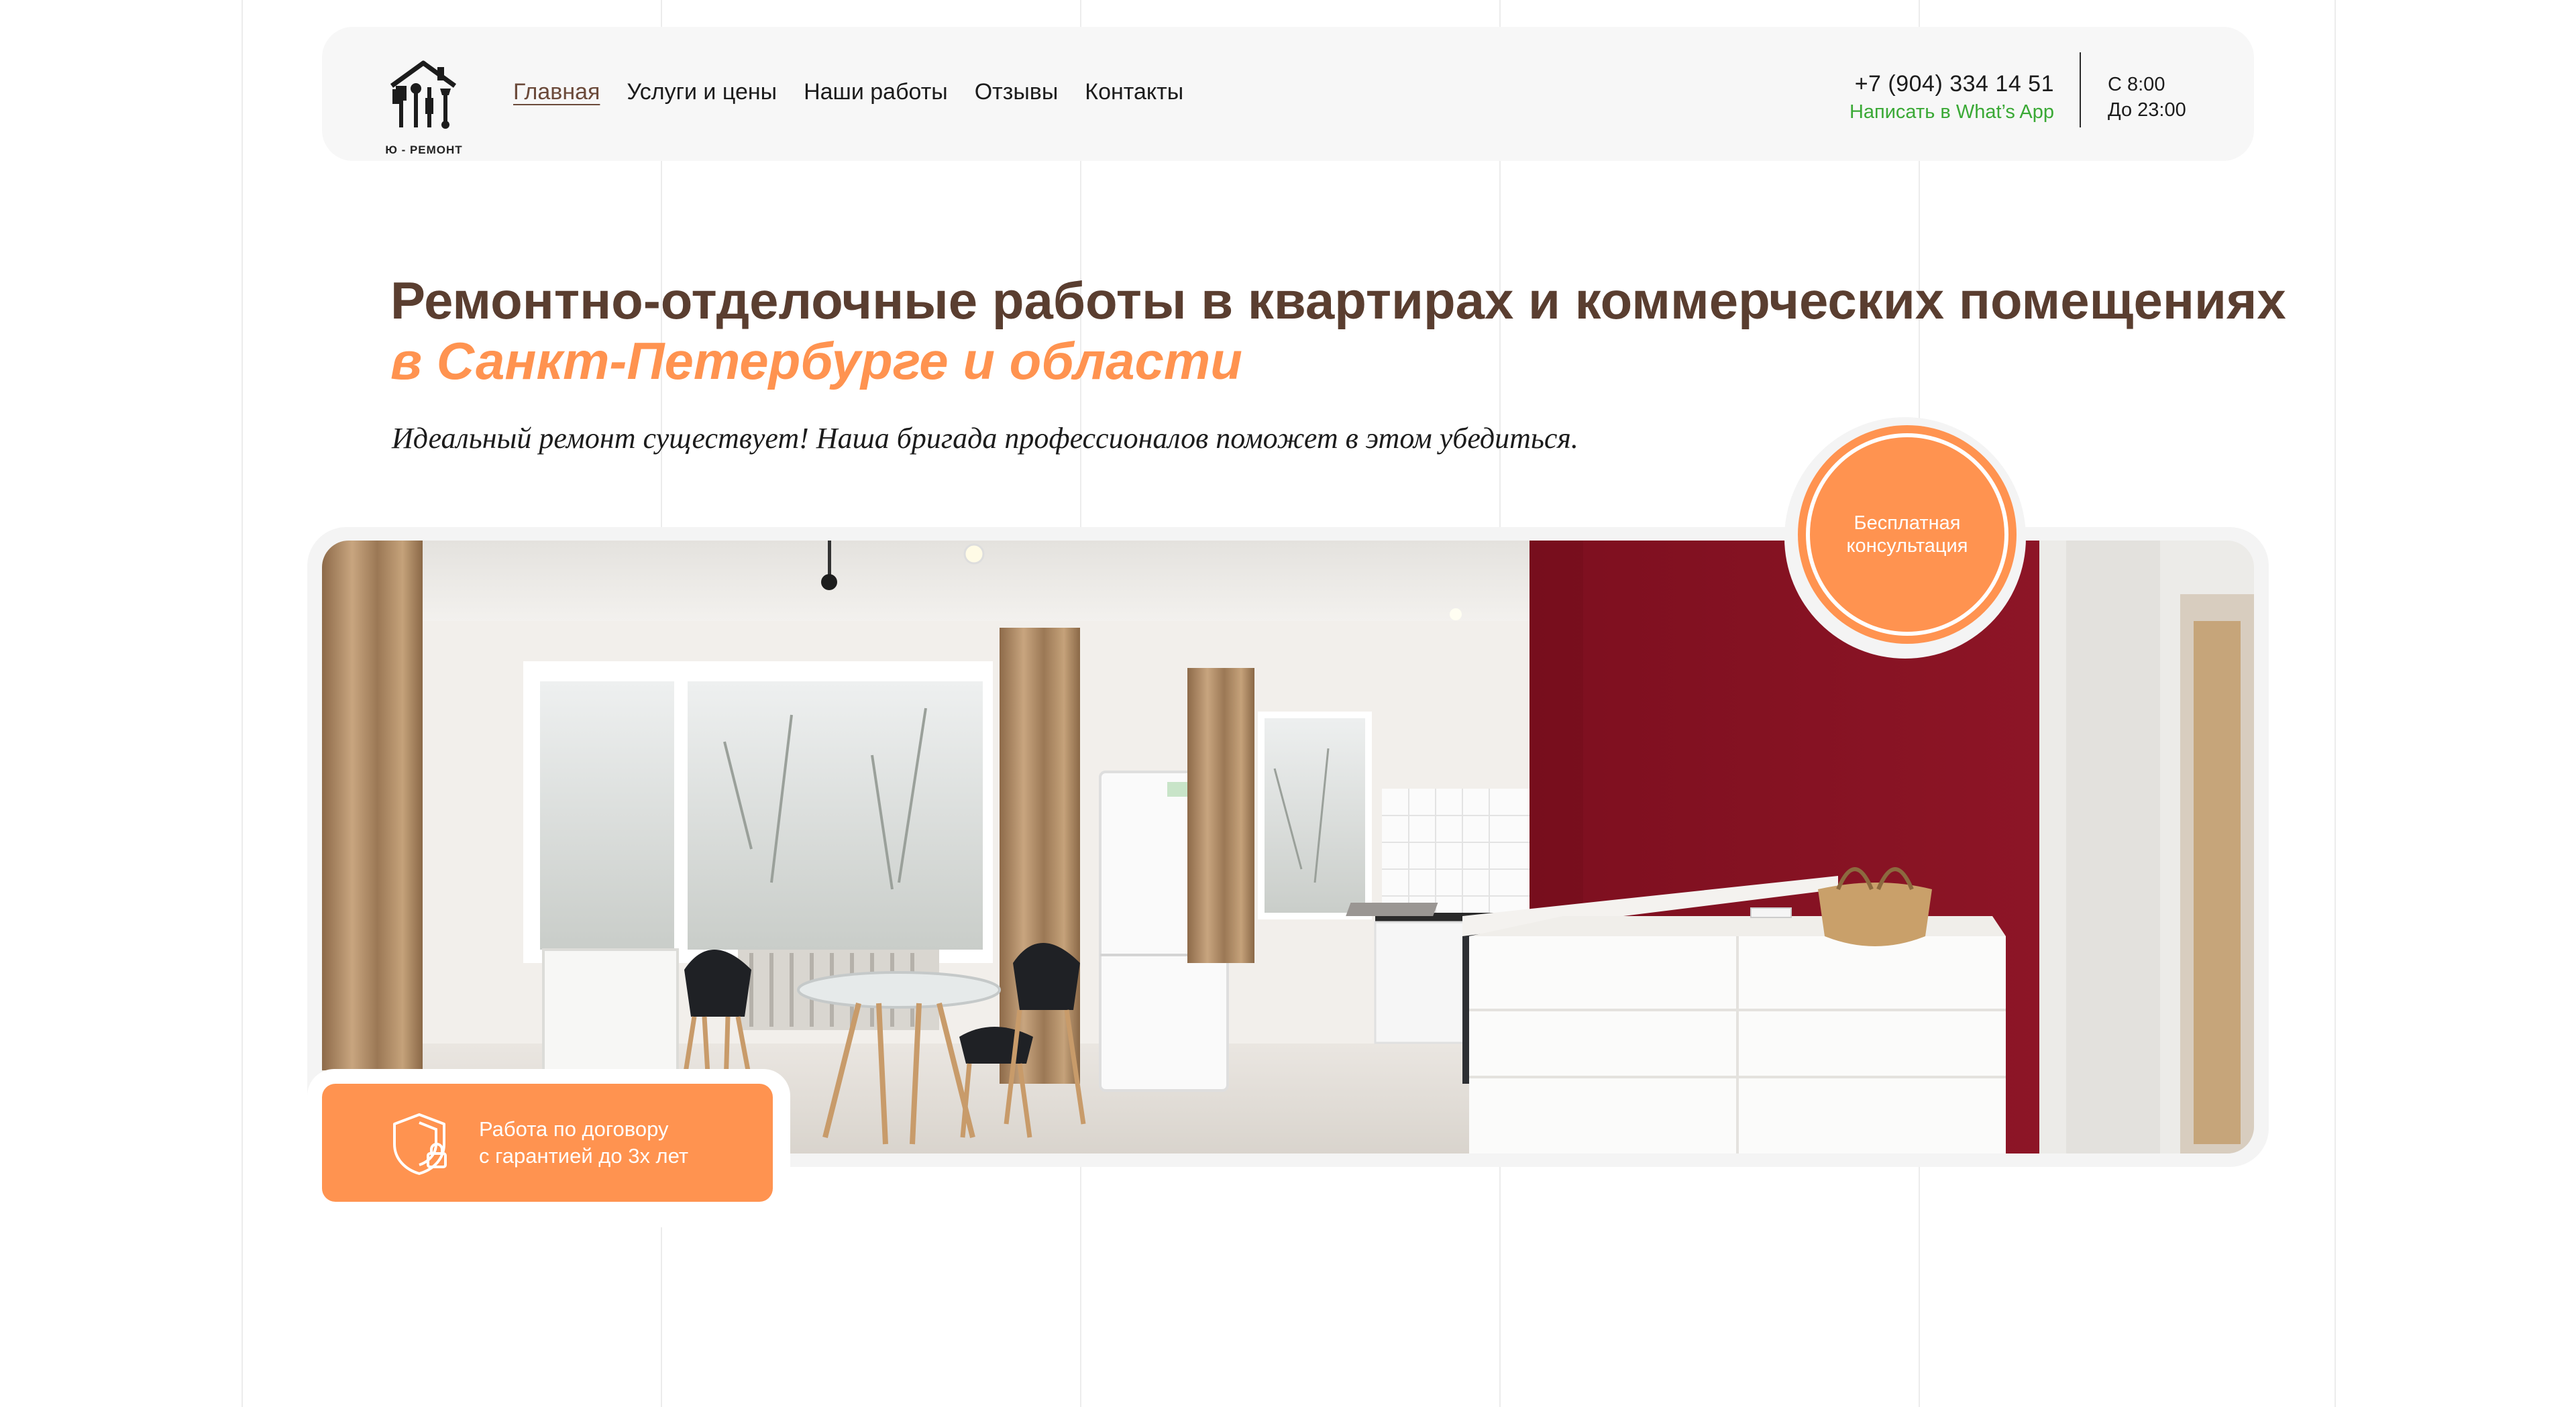  Describe the element at coordinates (1134, 92) in the screenshot. I see `nav-item-contacts: Контакты` at that location.